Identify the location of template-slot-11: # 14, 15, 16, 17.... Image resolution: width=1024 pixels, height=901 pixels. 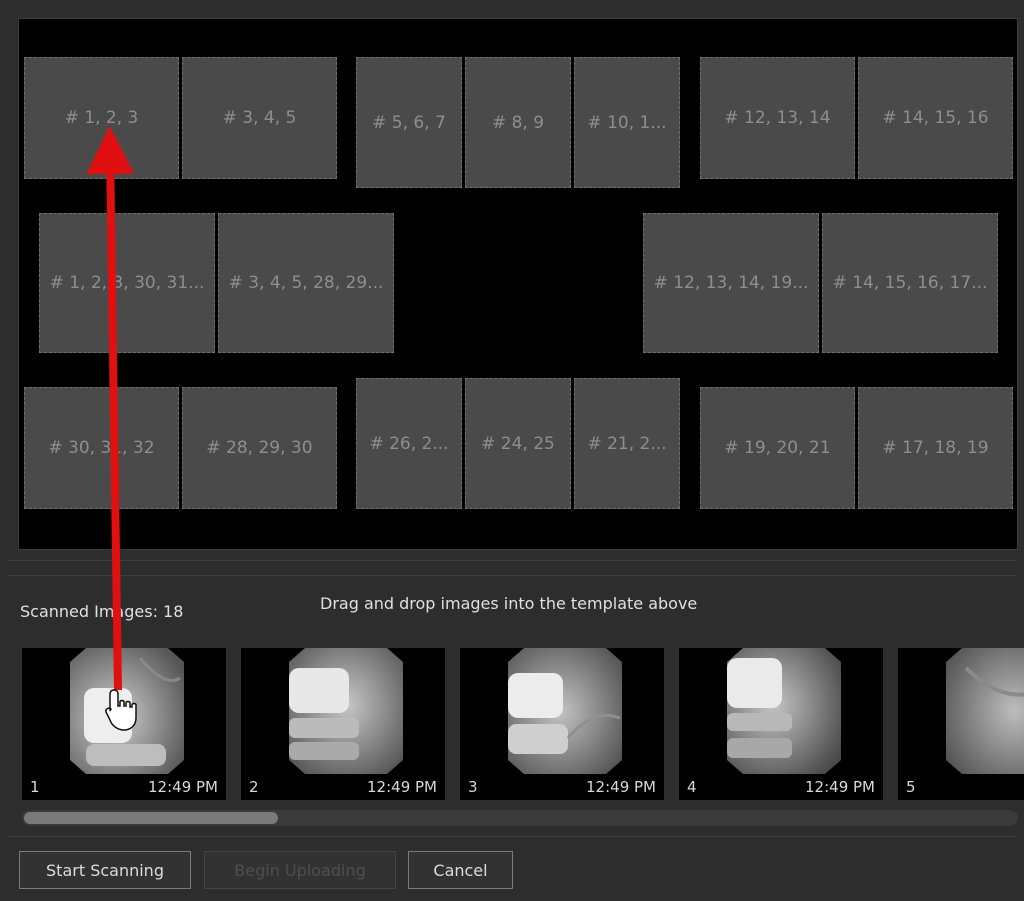
(910, 283).